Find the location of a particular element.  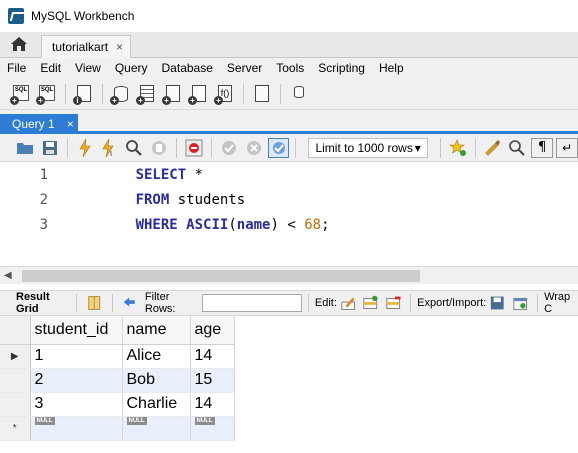

column-header-name: name is located at coordinates (156, 330).